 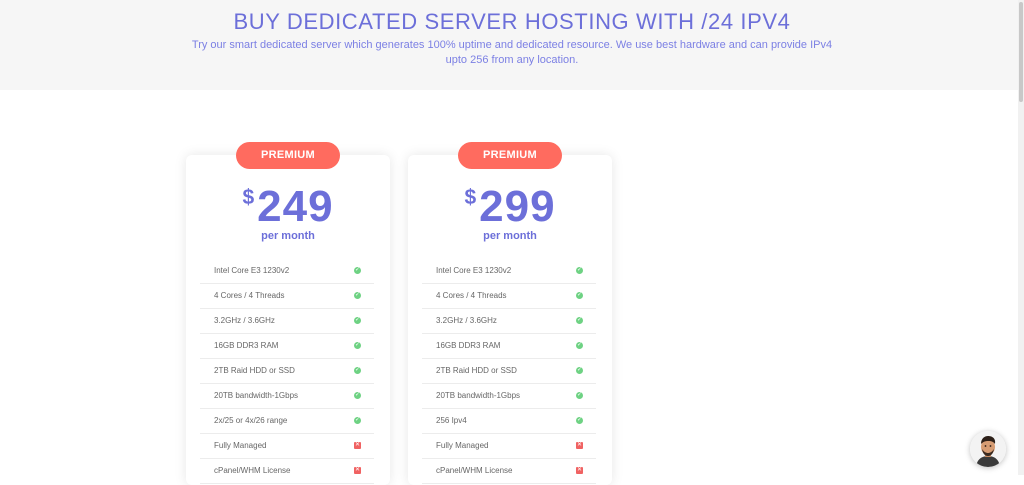 I want to click on scrollbar-thumb, so click(x=1021, y=52).